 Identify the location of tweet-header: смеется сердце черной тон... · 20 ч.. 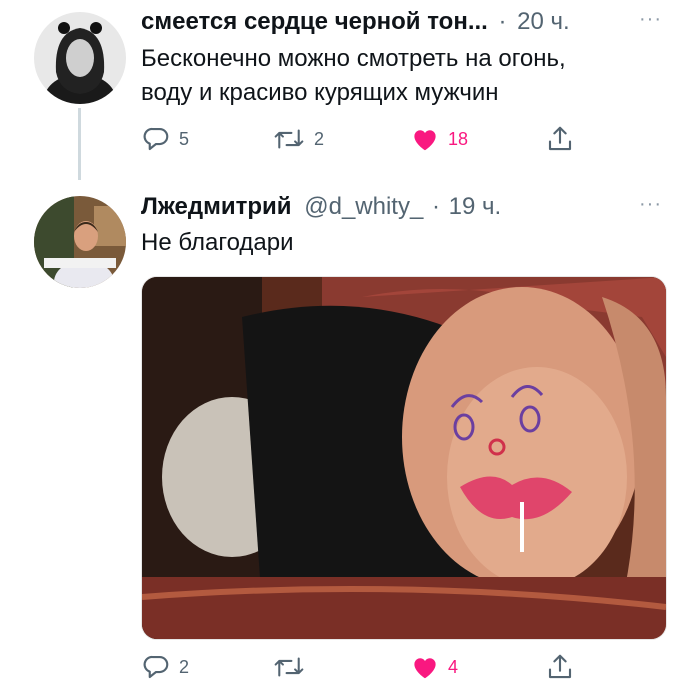
(355, 22).